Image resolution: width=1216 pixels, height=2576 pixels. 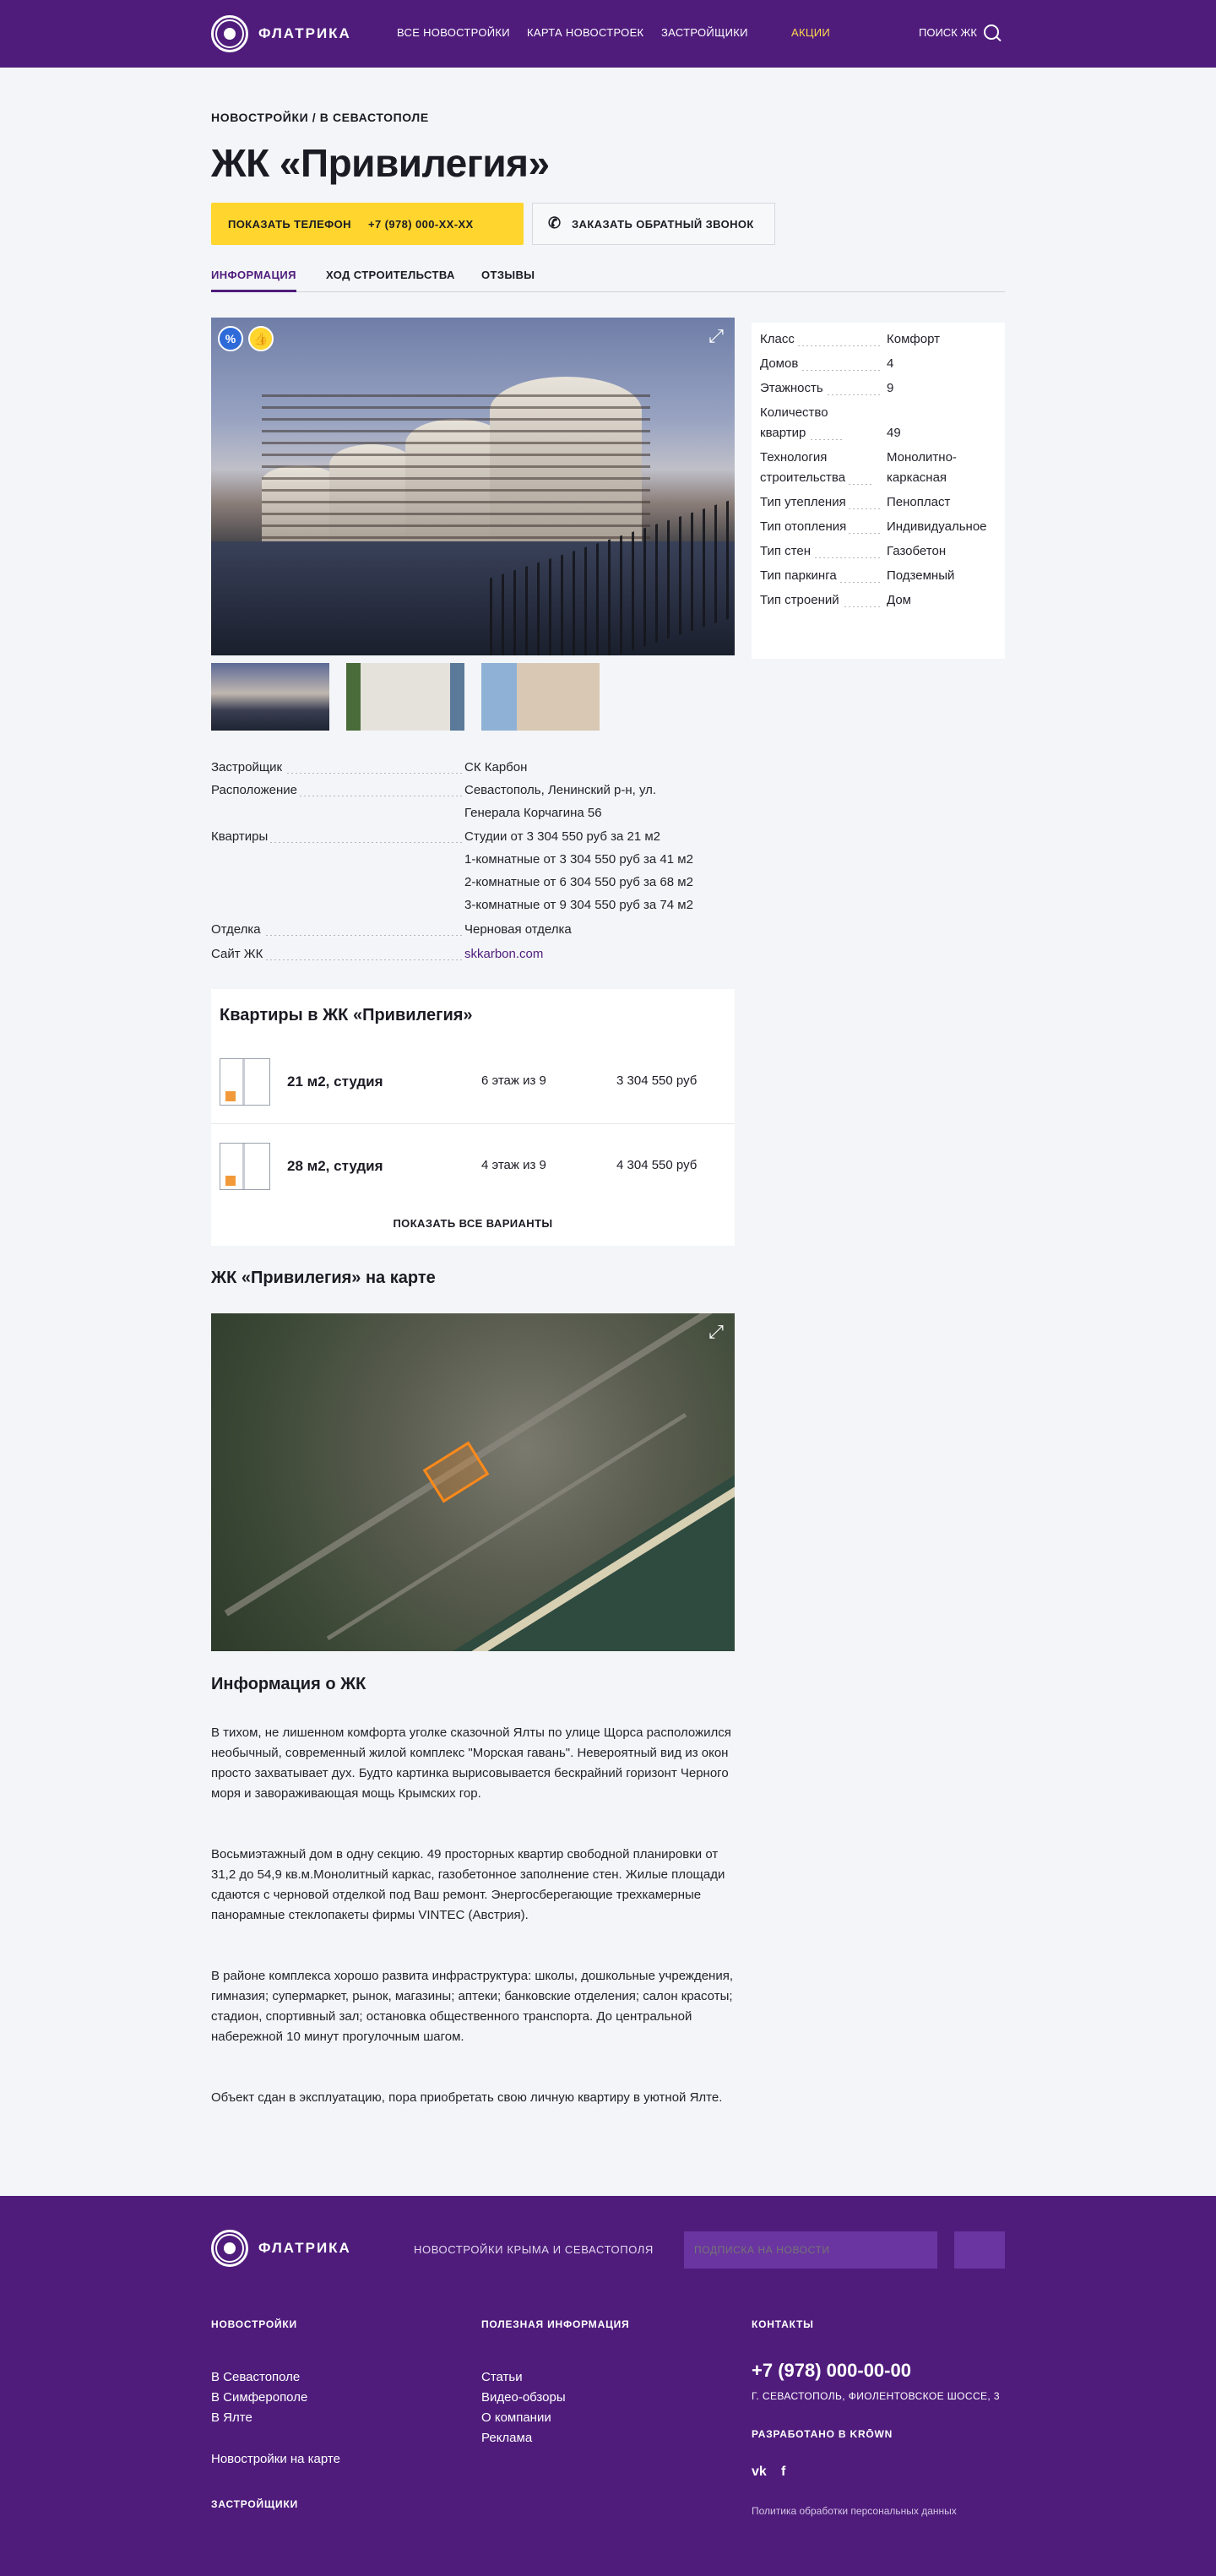 What do you see at coordinates (804, 467) in the screenshot?
I see `spec-key: Технология строительства` at bounding box center [804, 467].